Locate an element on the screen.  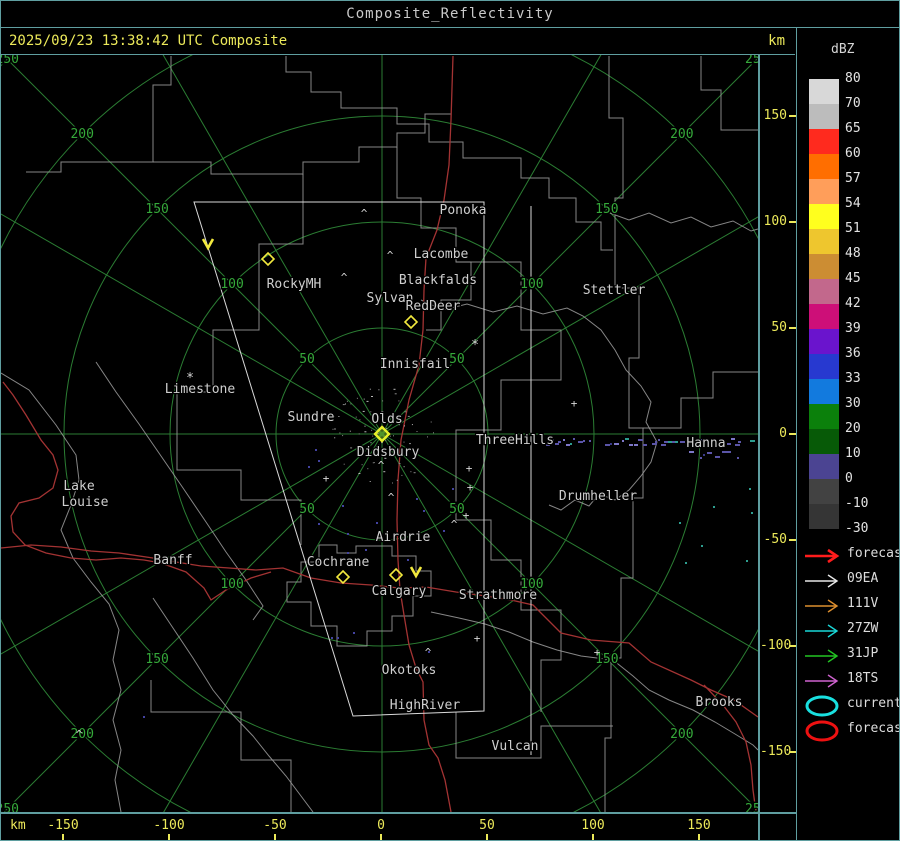
scale-tick-label: 54 is located at coordinates (853, 203).